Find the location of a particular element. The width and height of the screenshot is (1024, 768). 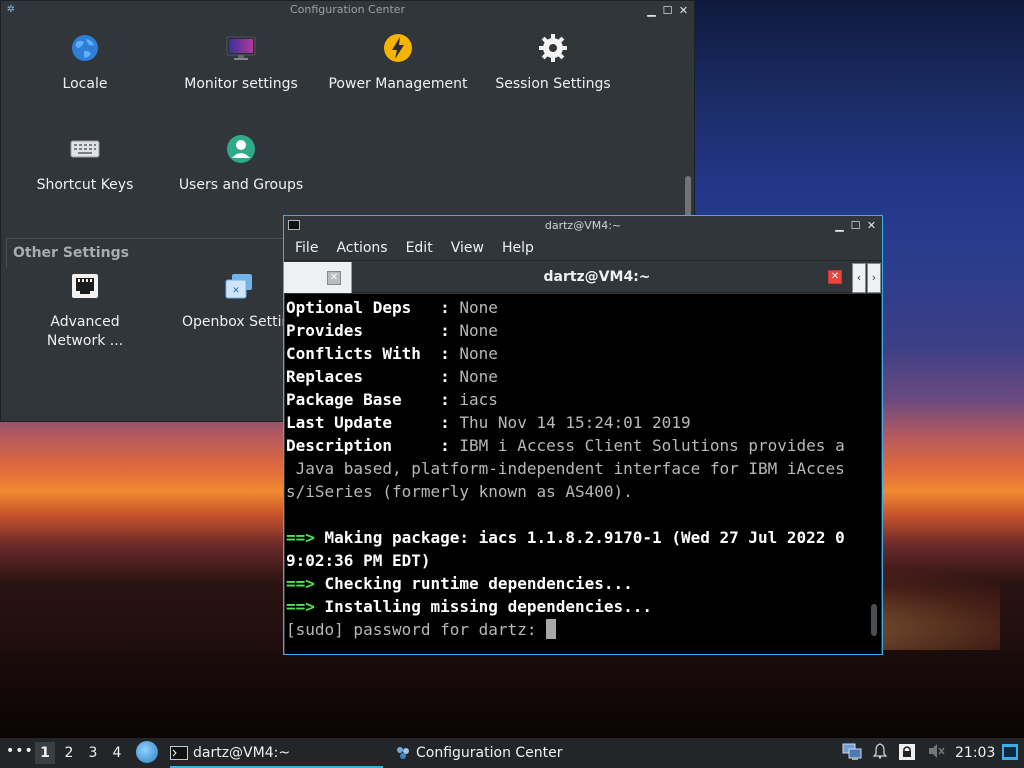

workspace-3: 3 is located at coordinates (93, 753).